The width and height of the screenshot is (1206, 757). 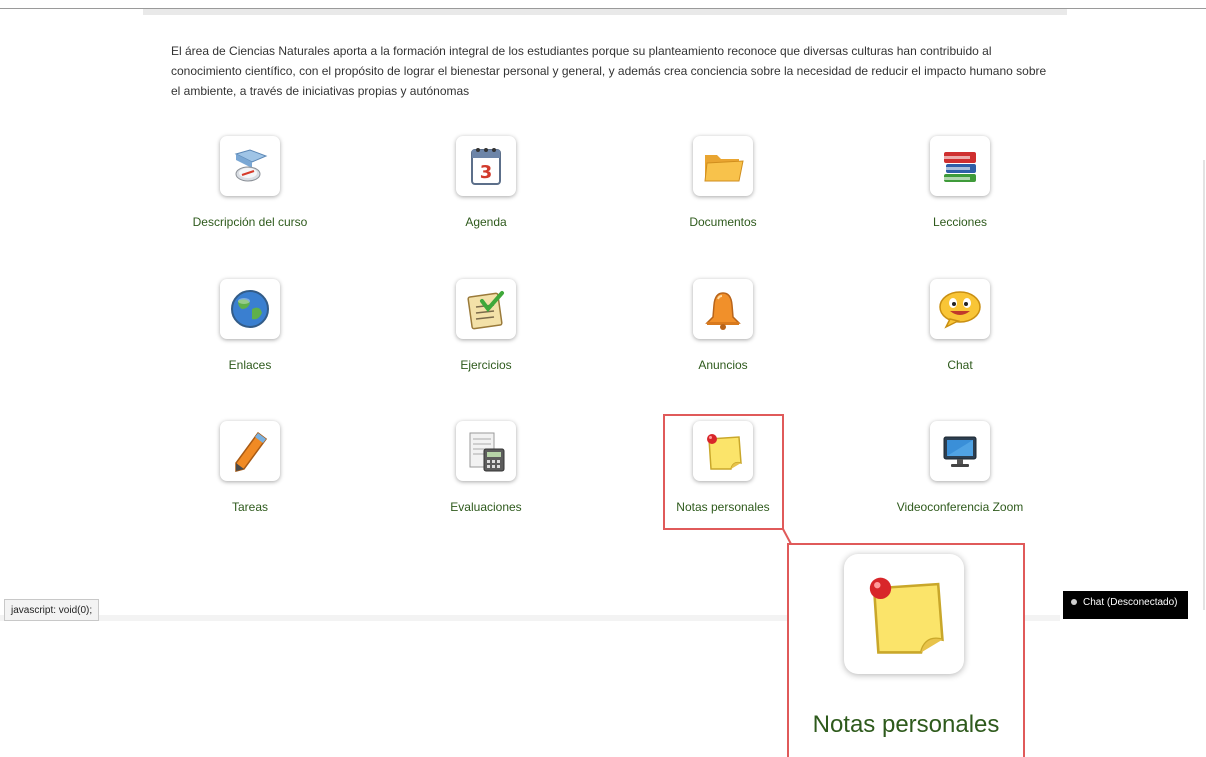 I want to click on tool-videoconferencia-zoom: Videoconferencia Zoom, so click(x=960, y=476).